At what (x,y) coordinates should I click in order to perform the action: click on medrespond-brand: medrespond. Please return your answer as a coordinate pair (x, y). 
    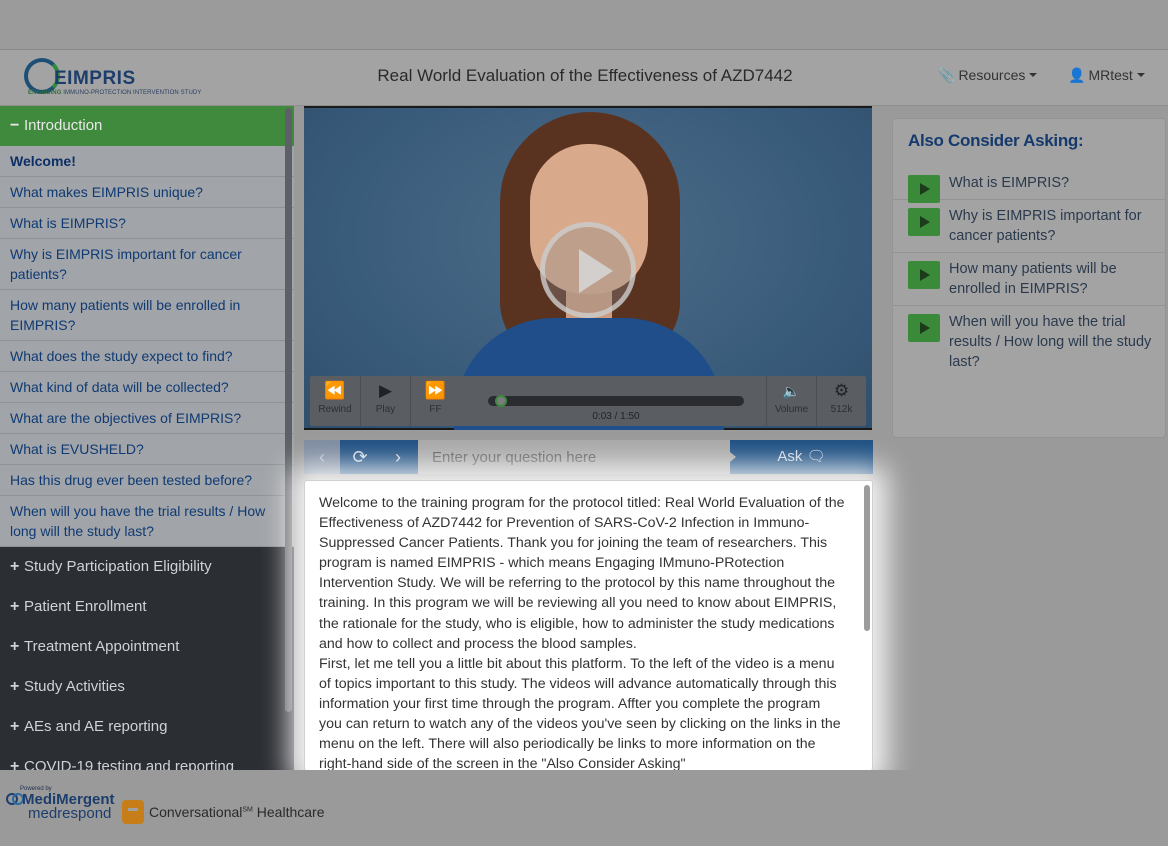
    Looking at the image, I should click on (70, 813).